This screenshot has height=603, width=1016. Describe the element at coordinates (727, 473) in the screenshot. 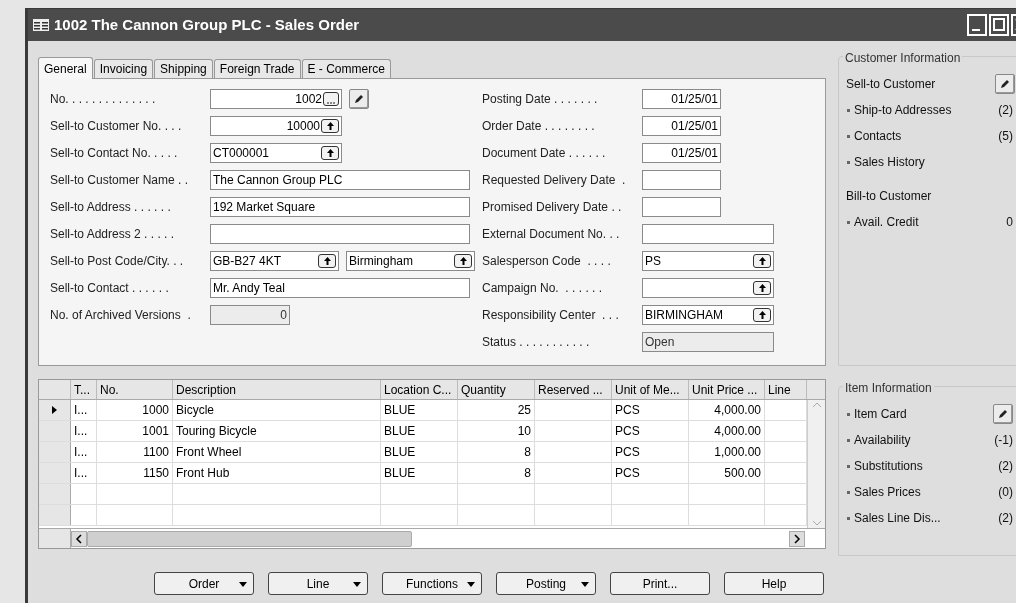

I see `table-cell: 500.00` at that location.